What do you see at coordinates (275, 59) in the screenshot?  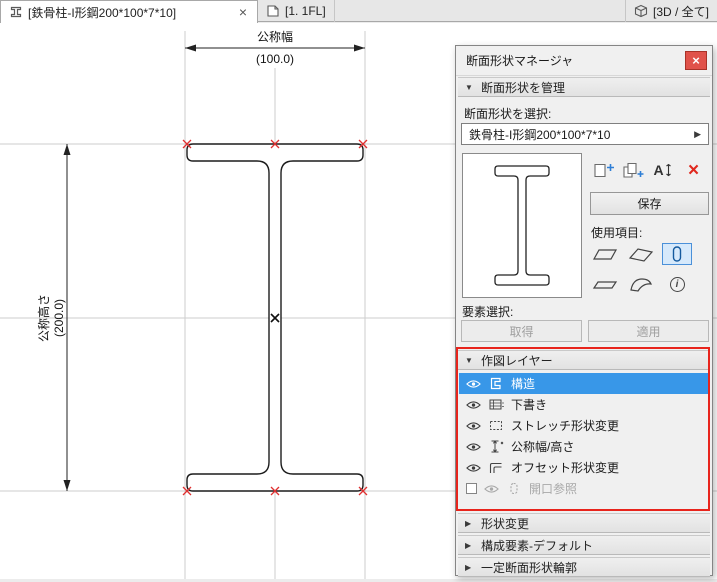 I see `width-dim-value: (100.0)` at bounding box center [275, 59].